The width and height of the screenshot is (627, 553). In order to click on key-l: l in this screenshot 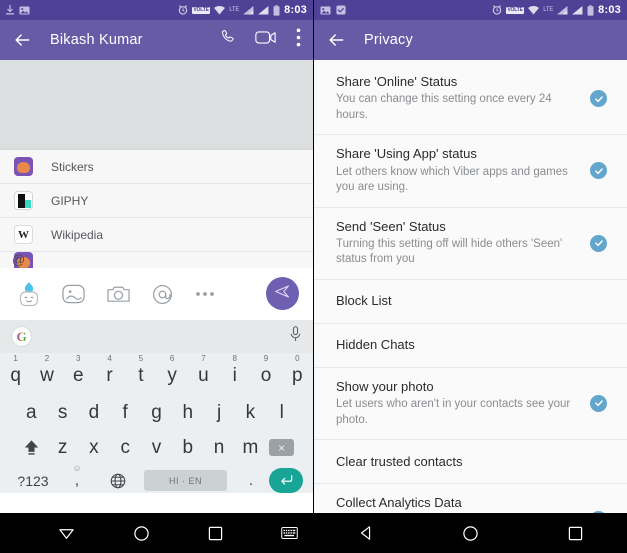, I will do `click(281, 413)`.